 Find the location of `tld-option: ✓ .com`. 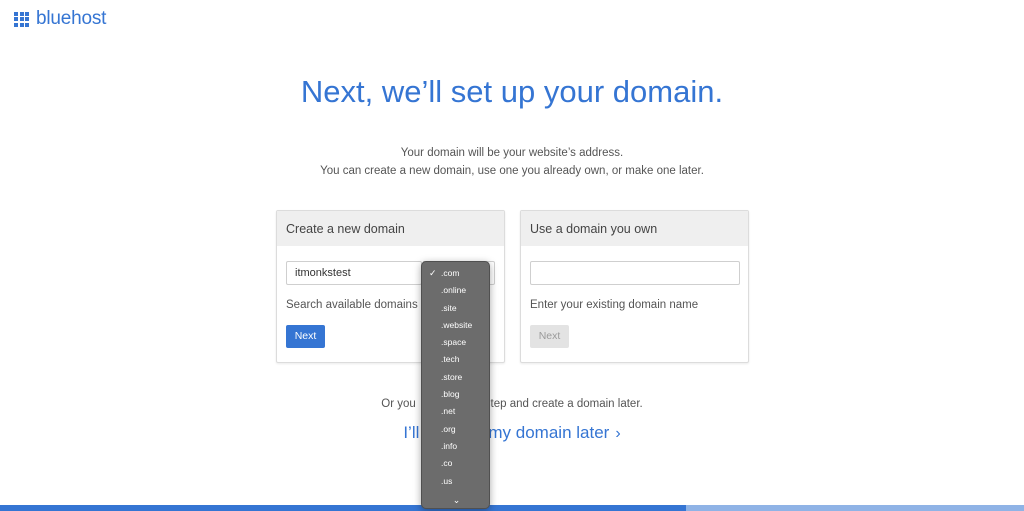

tld-option: ✓ .com is located at coordinates (455, 273).